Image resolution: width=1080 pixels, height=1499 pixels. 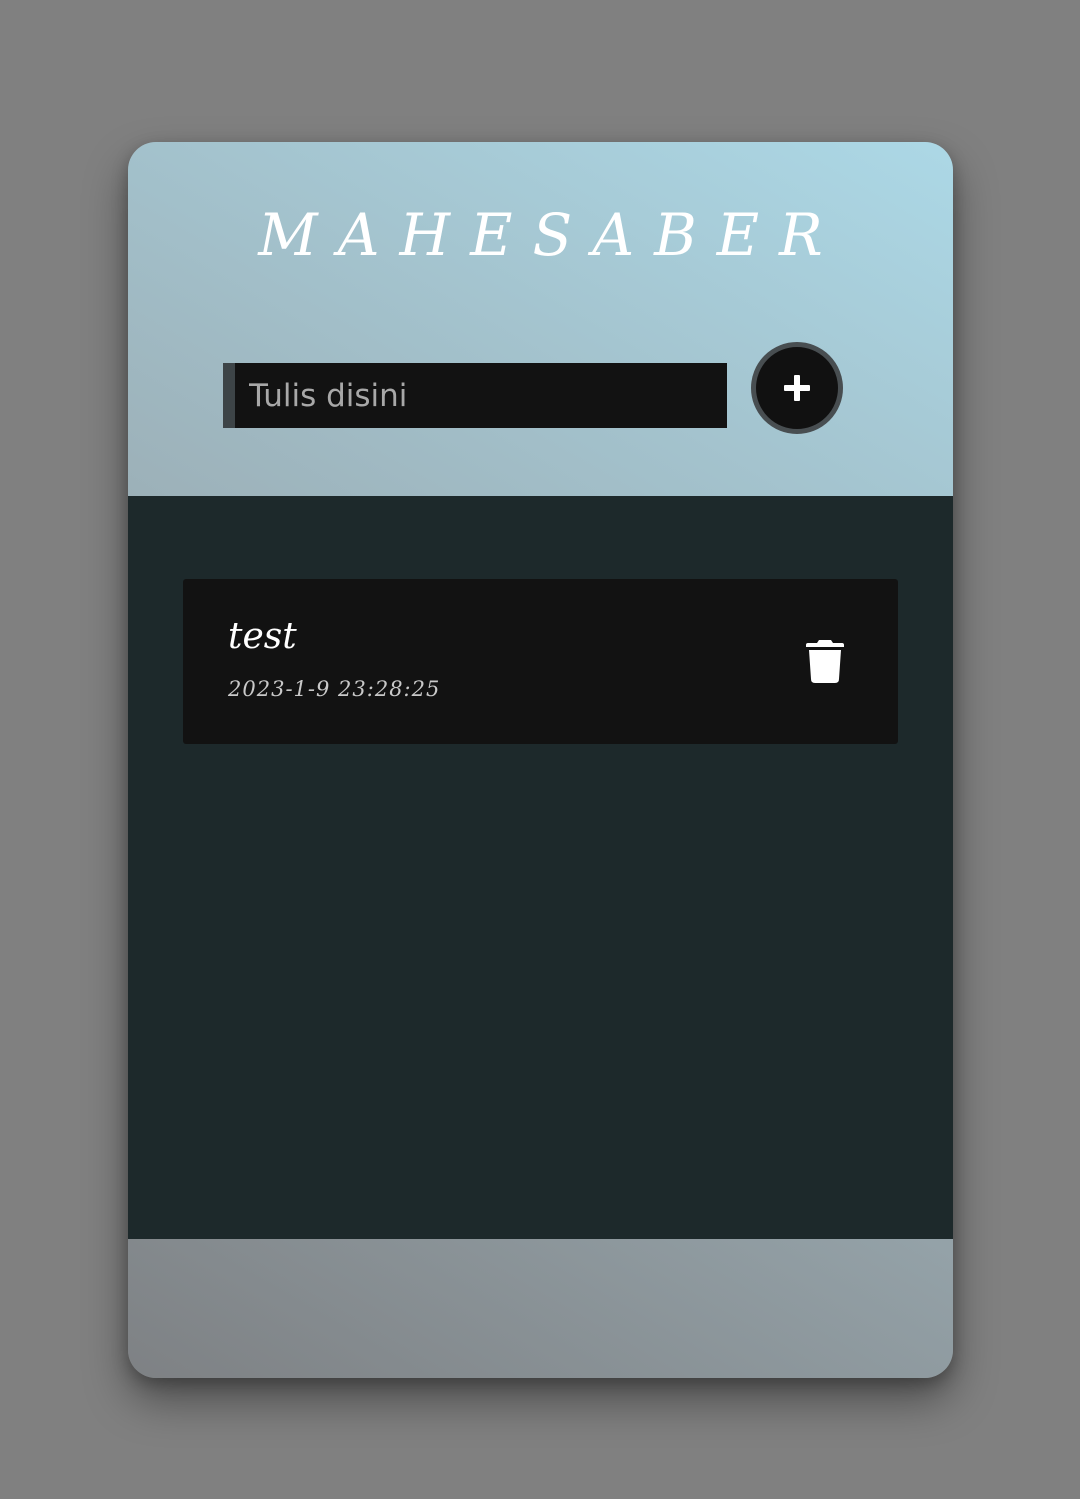 I want to click on delete-todo-button, so click(x=825, y=661).